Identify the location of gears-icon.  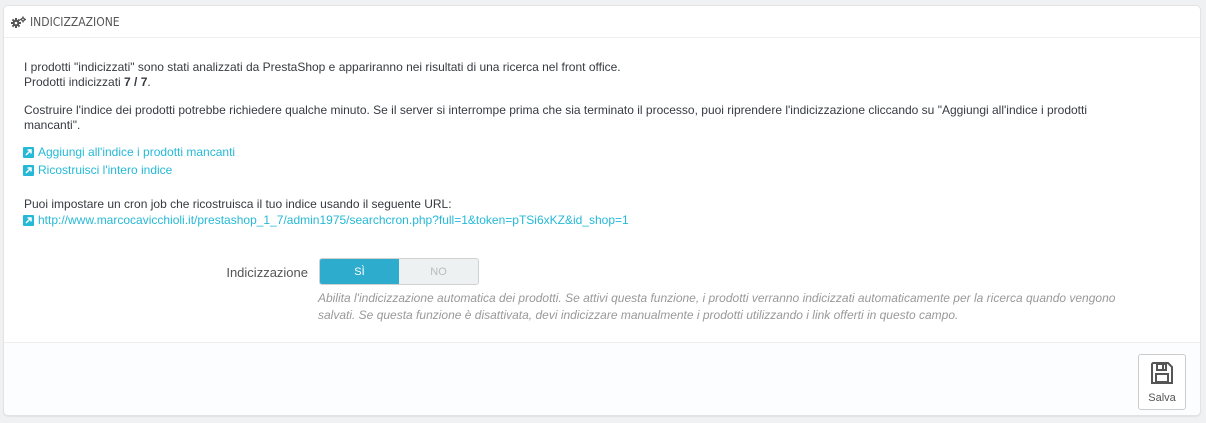
(19, 22).